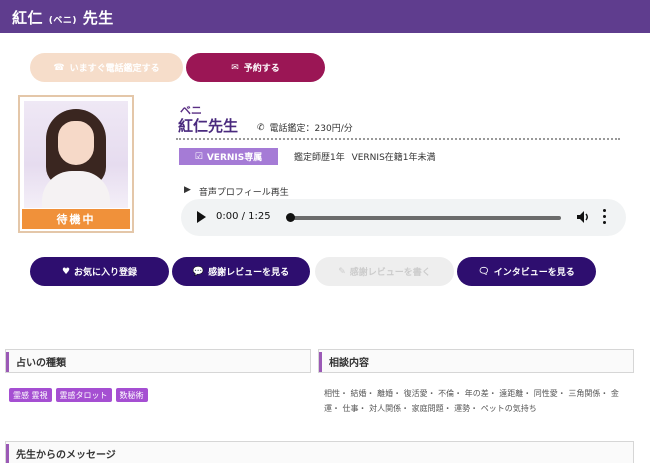 The width and height of the screenshot is (650, 463). What do you see at coordinates (583, 217) in the screenshot?
I see `volume-icon` at bounding box center [583, 217].